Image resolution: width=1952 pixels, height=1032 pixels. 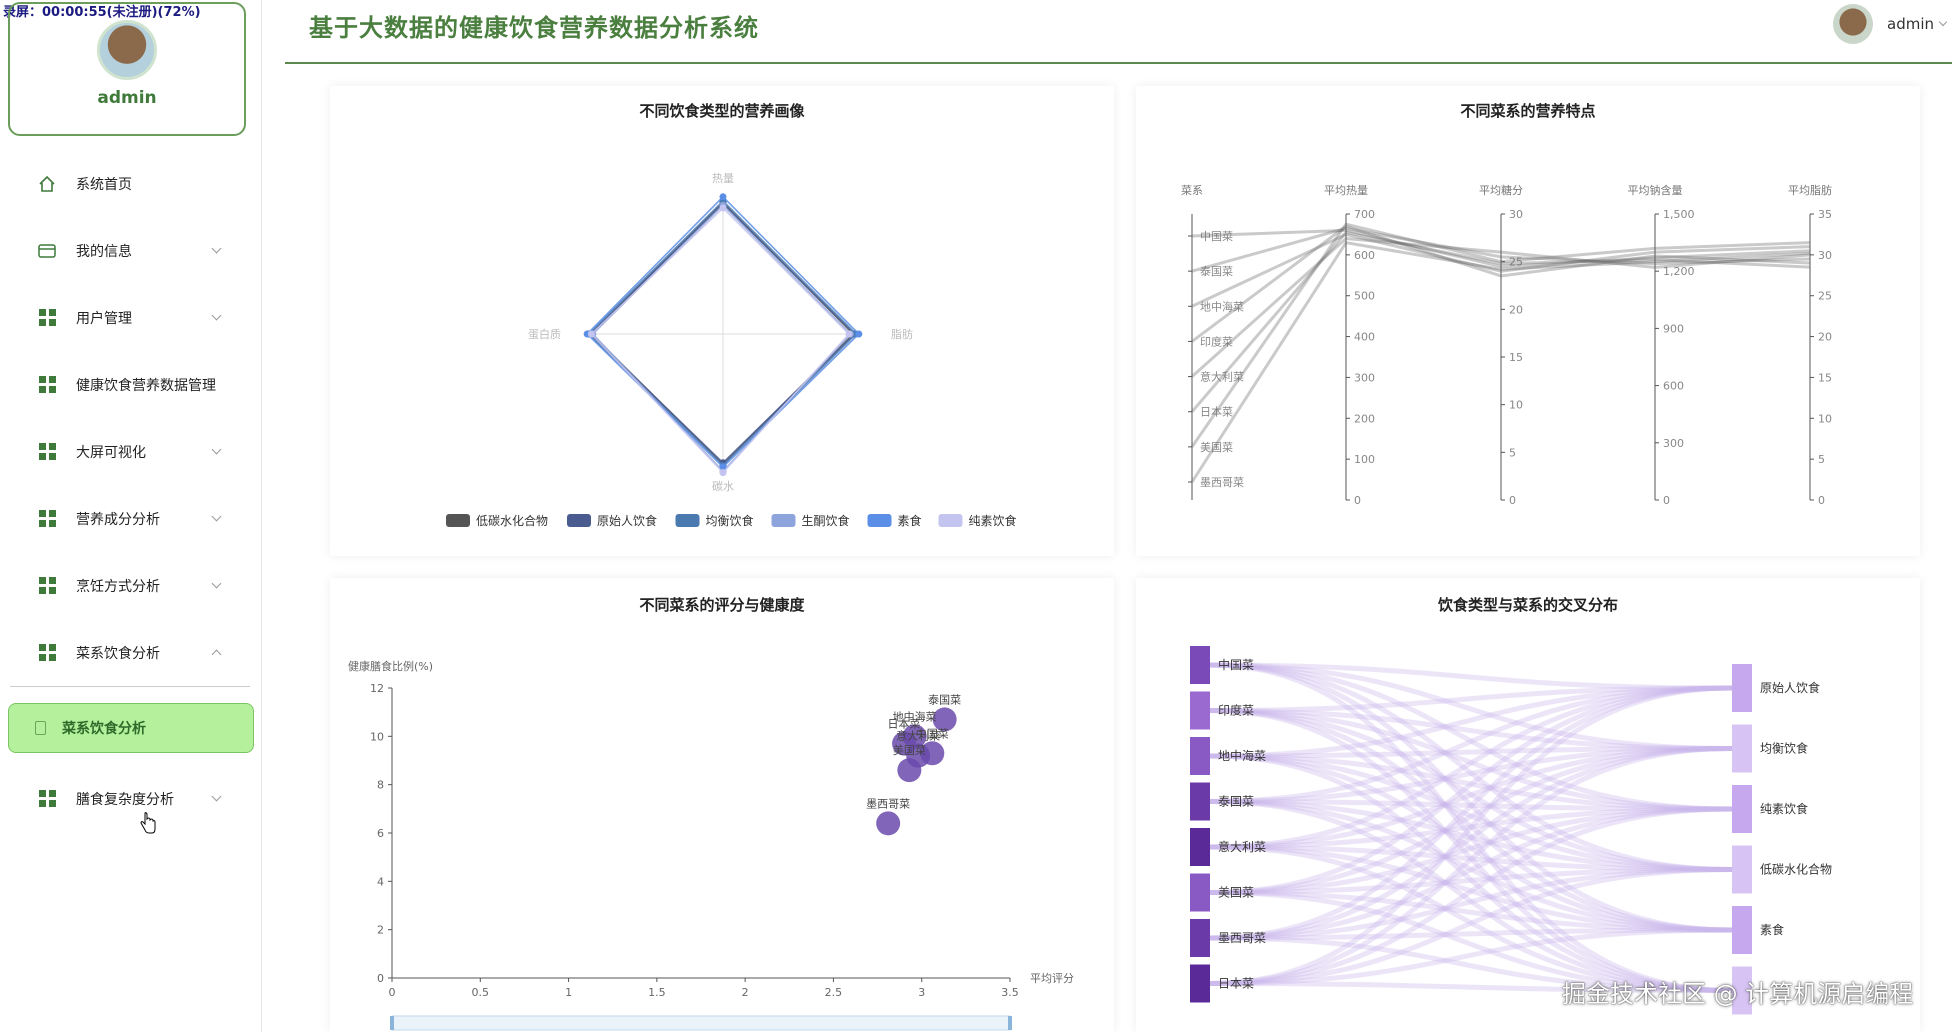 I want to click on menu-item-nutrition-data: 健康饮食营养数据管理, so click(x=131, y=384).